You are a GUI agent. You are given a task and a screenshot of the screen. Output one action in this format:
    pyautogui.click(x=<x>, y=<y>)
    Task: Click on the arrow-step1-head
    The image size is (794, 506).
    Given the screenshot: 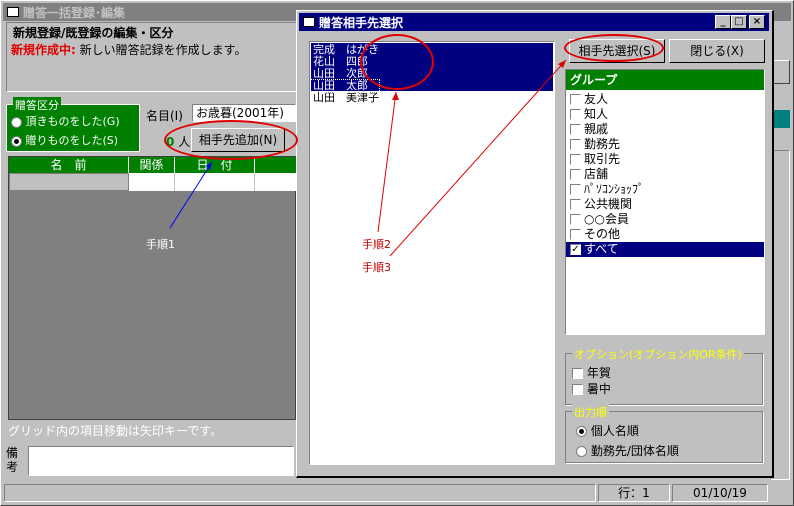 What is the action you would take?
    pyautogui.click(x=209, y=166)
    